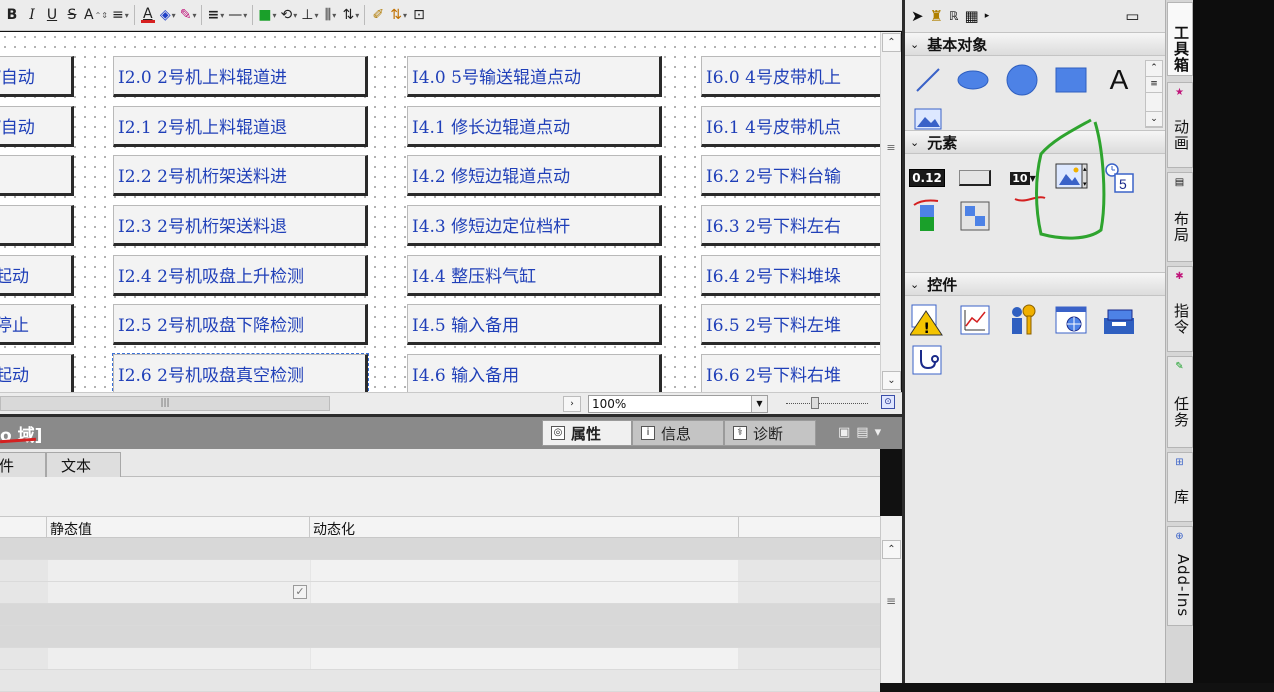 The height and width of the screenshot is (692, 1274). What do you see at coordinates (1071, 320) in the screenshot?
I see `html-browser-tool-icon` at bounding box center [1071, 320].